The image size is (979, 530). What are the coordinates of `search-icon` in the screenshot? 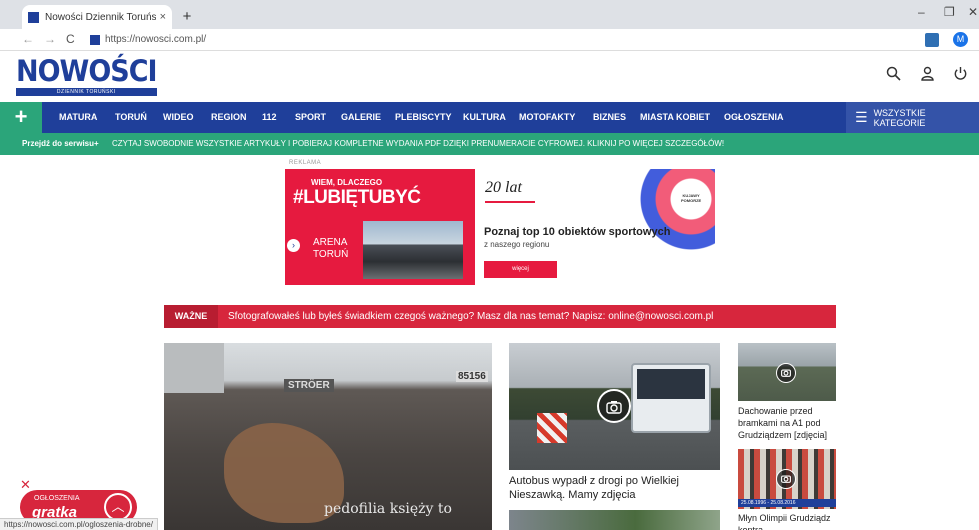 It's located at (893, 76).